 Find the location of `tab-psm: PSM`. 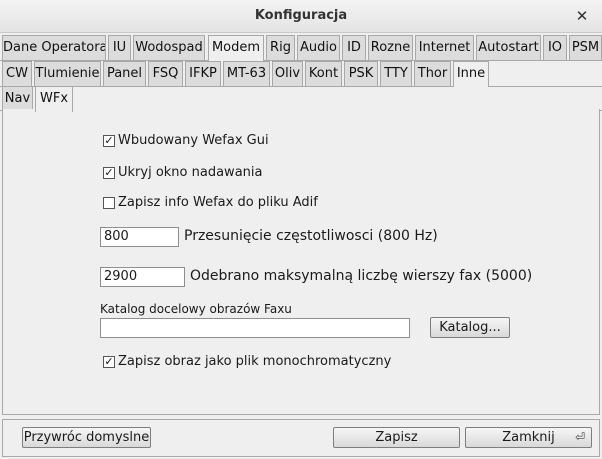

tab-psm: PSM is located at coordinates (585, 47).